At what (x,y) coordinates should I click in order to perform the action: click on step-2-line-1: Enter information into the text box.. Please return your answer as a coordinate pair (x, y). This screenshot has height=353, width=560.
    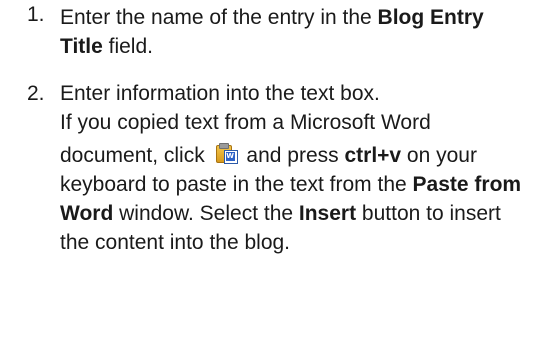
    Looking at the image, I should click on (220, 93).